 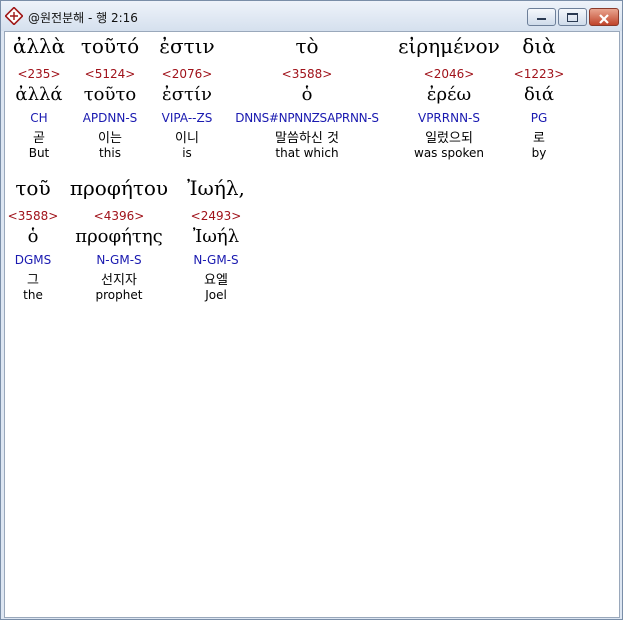 I want to click on greek-word: ἀλλὰ, so click(x=39, y=46).